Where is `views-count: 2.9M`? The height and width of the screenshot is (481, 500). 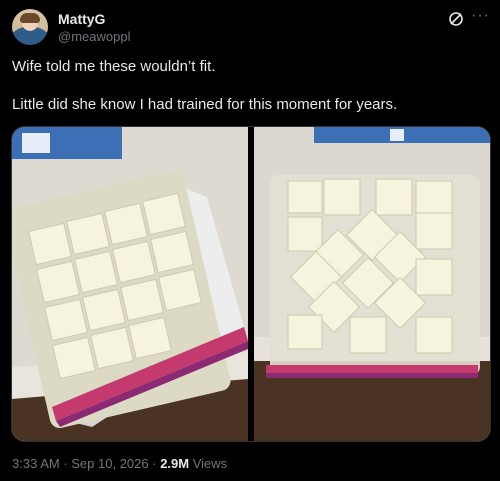 views-count: 2.9M is located at coordinates (174, 463).